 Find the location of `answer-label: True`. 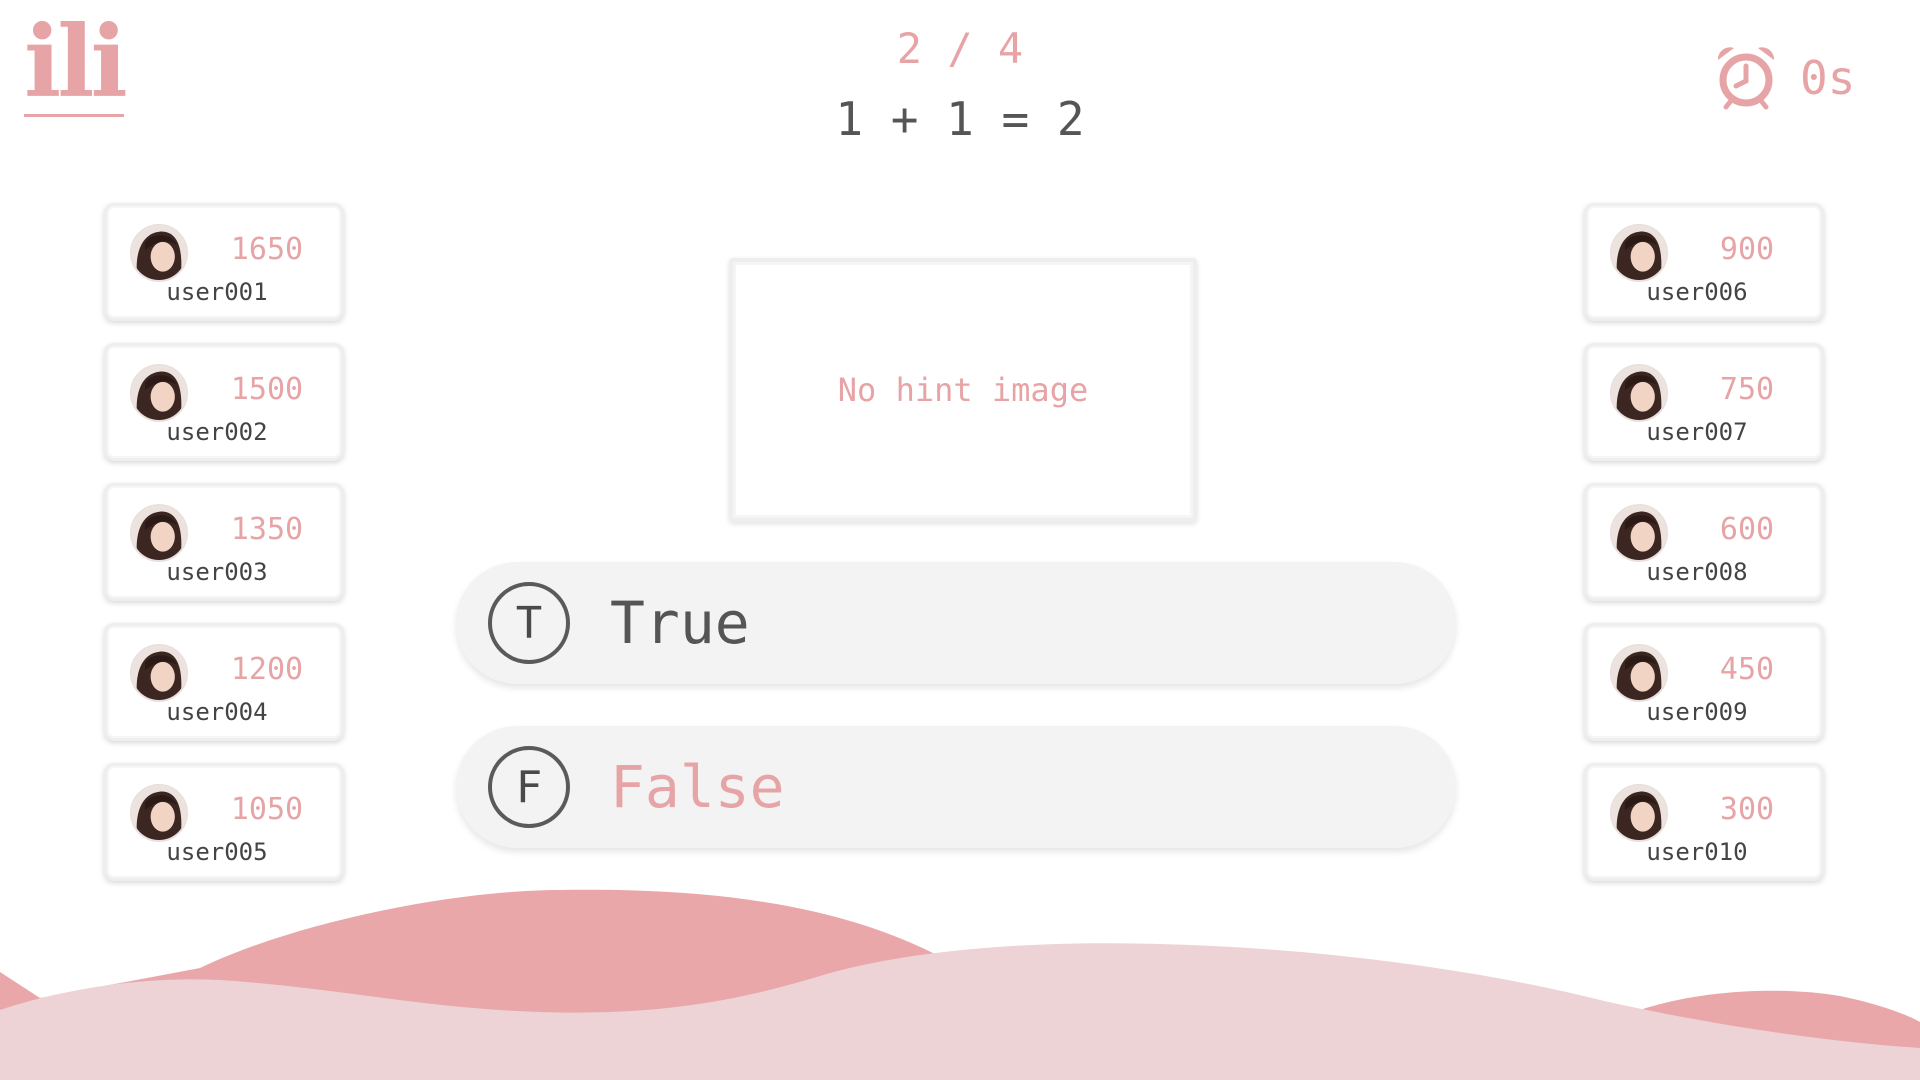

answer-label: True is located at coordinates (680, 623).